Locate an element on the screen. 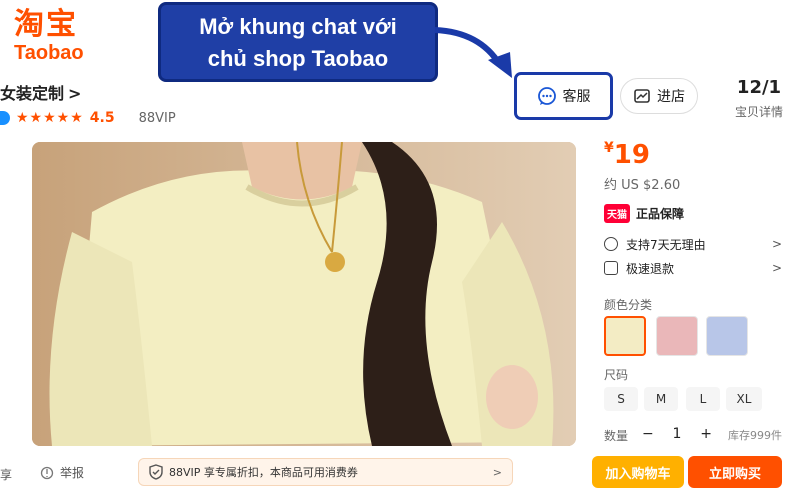  authentic-guarantee: 天猫 正品保障 is located at coordinates (644, 213).